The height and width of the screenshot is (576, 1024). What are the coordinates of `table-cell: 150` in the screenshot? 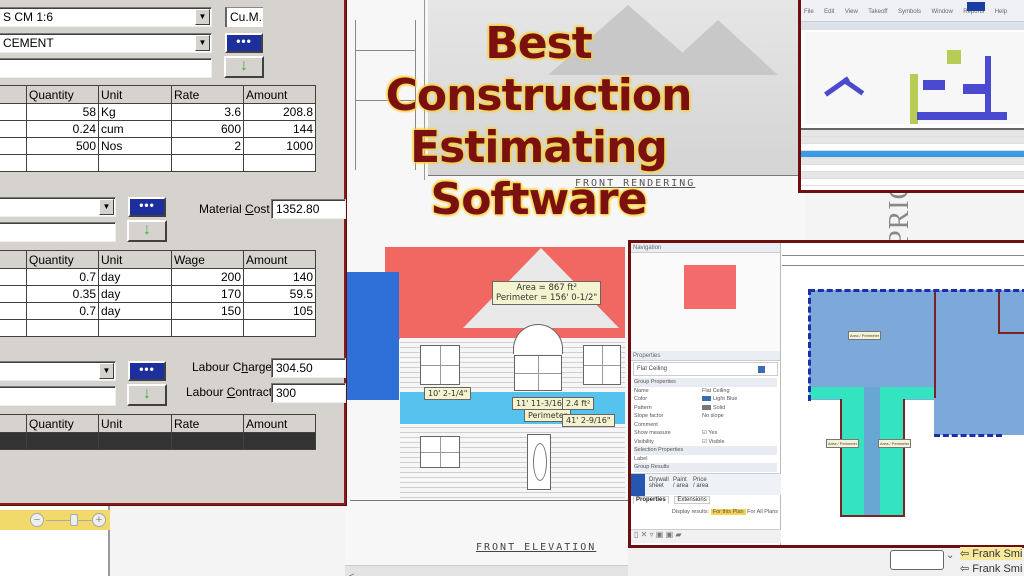 It's located at (207, 311).